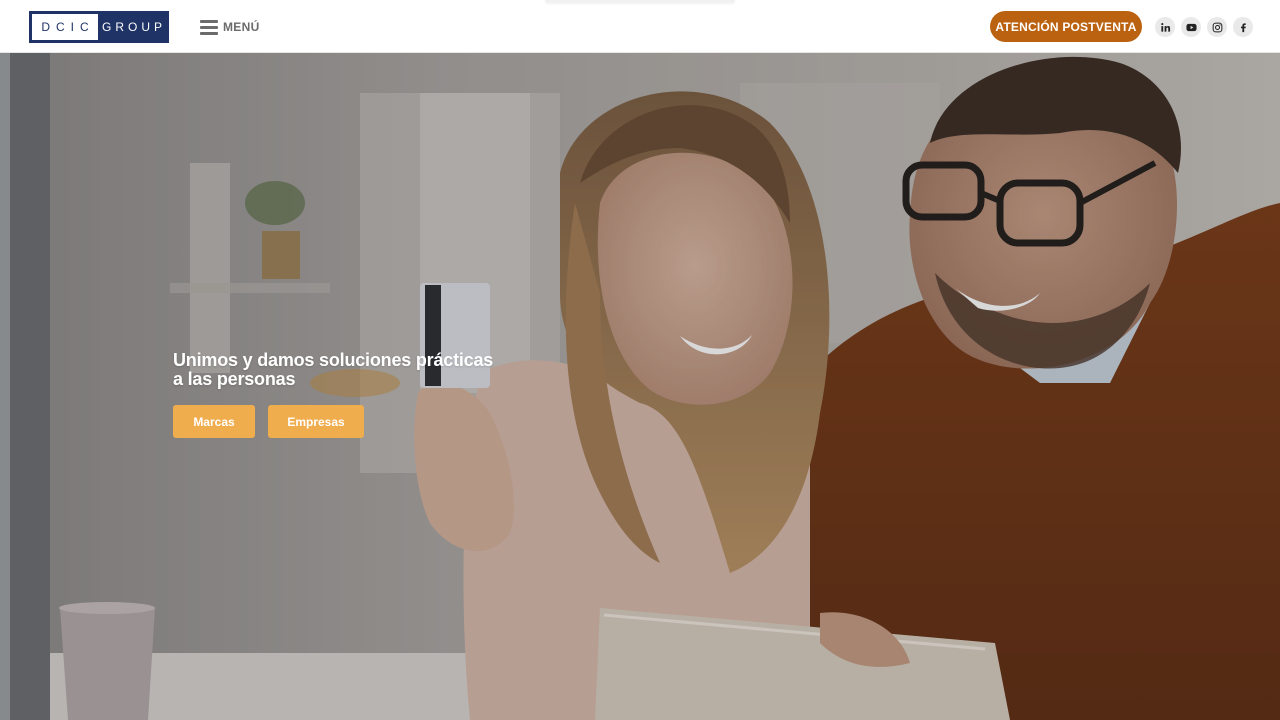  What do you see at coordinates (214, 421) in the screenshot?
I see `marcas-button: Marcas` at bounding box center [214, 421].